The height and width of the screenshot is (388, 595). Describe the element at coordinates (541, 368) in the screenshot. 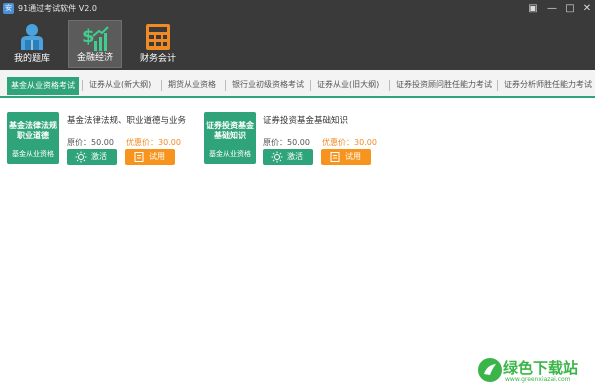

I see `watermark-text: 绿色下载站` at that location.